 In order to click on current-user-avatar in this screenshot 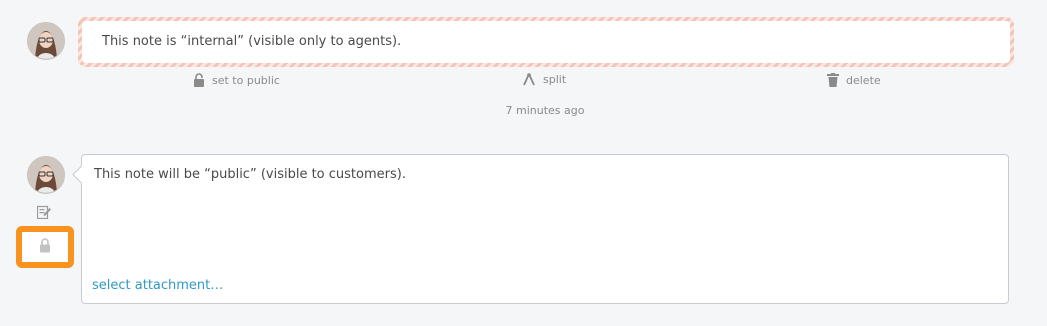, I will do `click(46, 175)`.